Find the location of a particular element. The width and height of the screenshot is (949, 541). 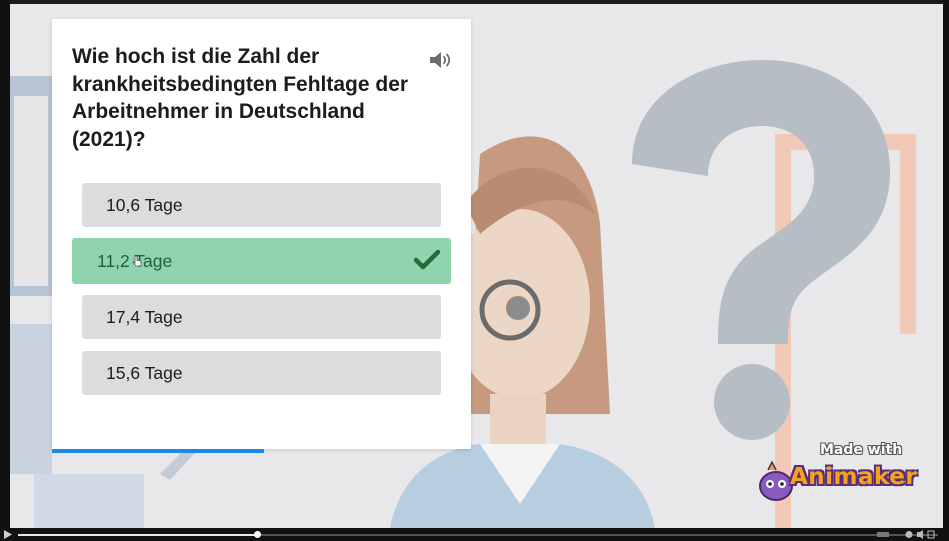

player-control-icons is located at coordinates (906, 534).